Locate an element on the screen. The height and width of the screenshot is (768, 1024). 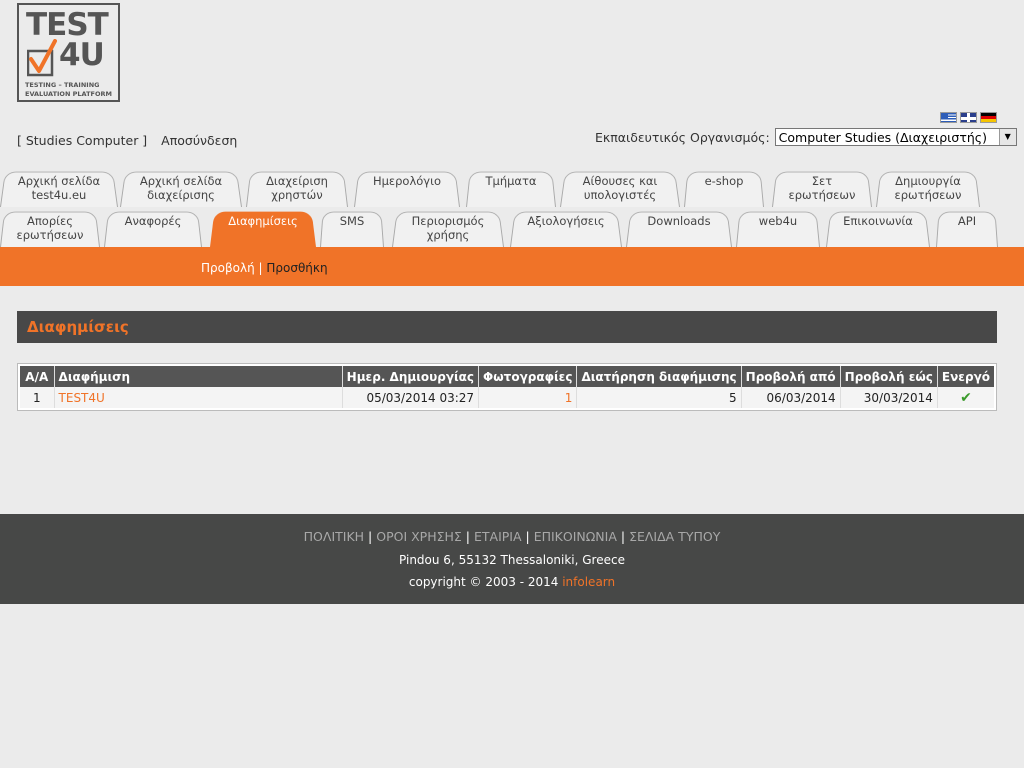
copyright-text: copyright © 2003 - 2014 is located at coordinates (485, 582).